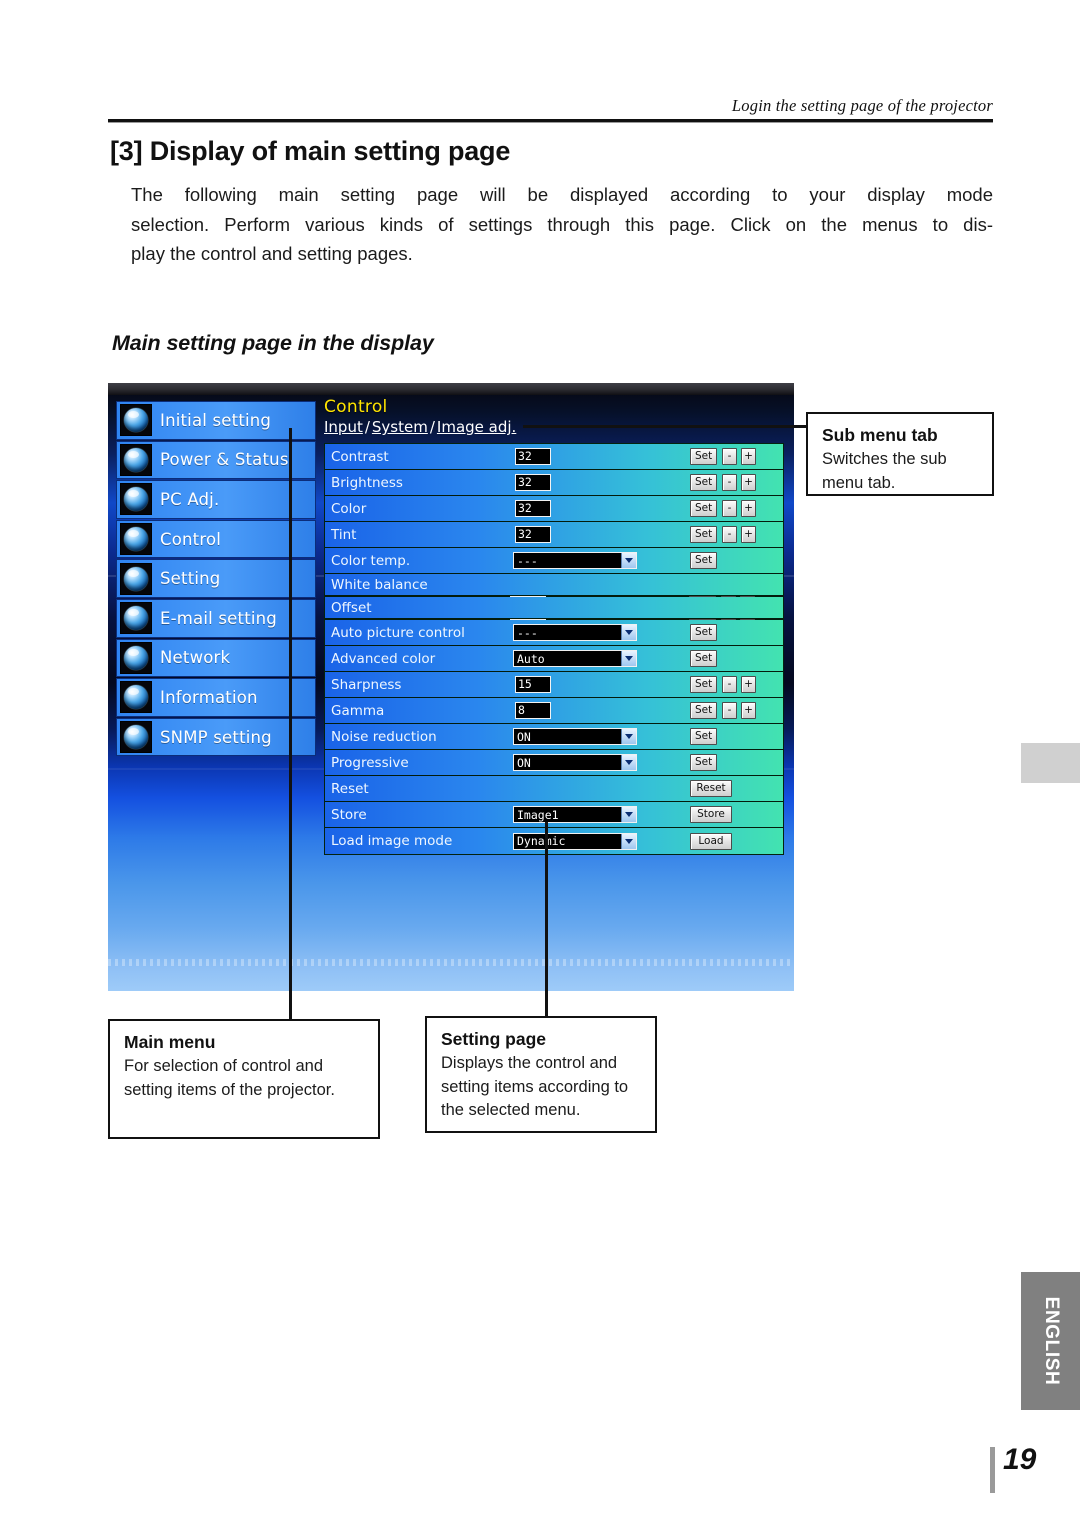  What do you see at coordinates (290, 723) in the screenshot?
I see `leader-line-main-menu` at bounding box center [290, 723].